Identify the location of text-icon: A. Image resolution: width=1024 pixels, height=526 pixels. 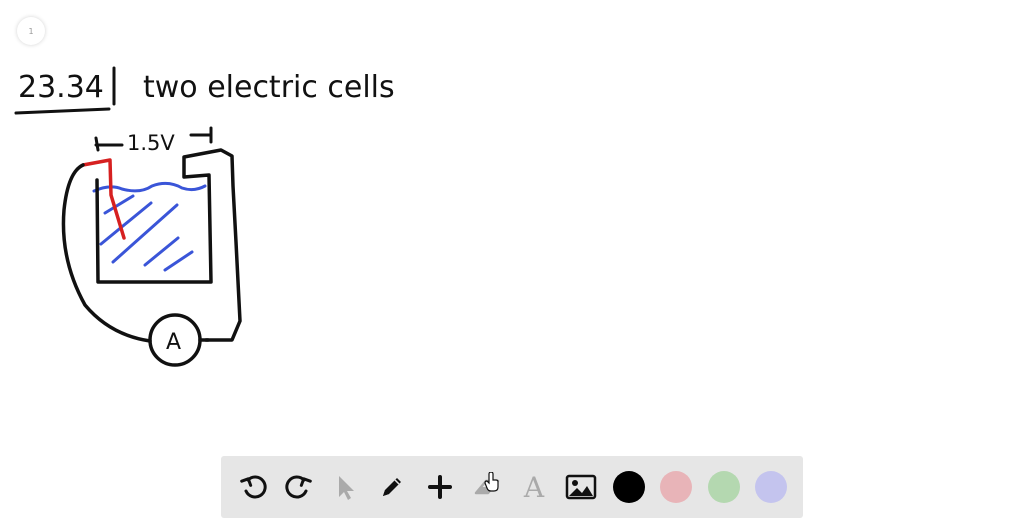
(534, 487).